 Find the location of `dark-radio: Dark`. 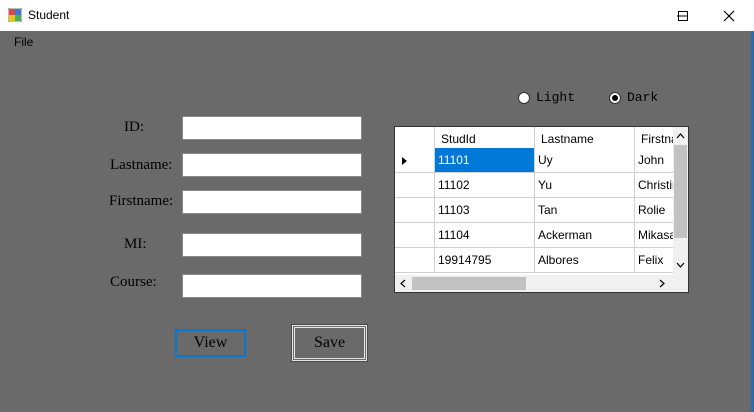

dark-radio: Dark is located at coordinates (633, 97).